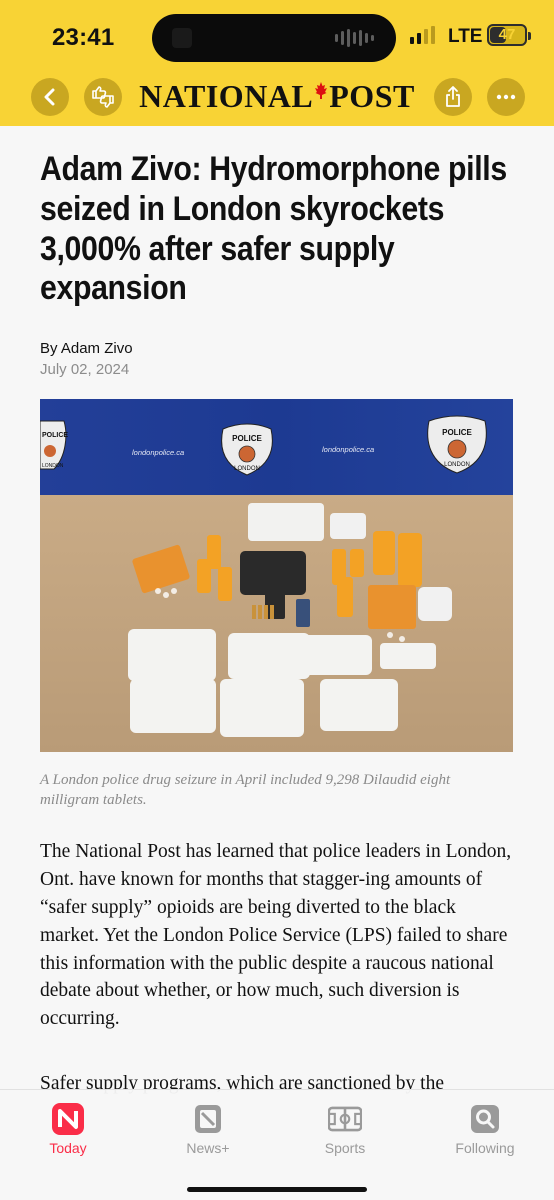 This screenshot has height=1200, width=554. Describe the element at coordinates (68, 1148) in the screenshot. I see `tab-label: Today` at that location.